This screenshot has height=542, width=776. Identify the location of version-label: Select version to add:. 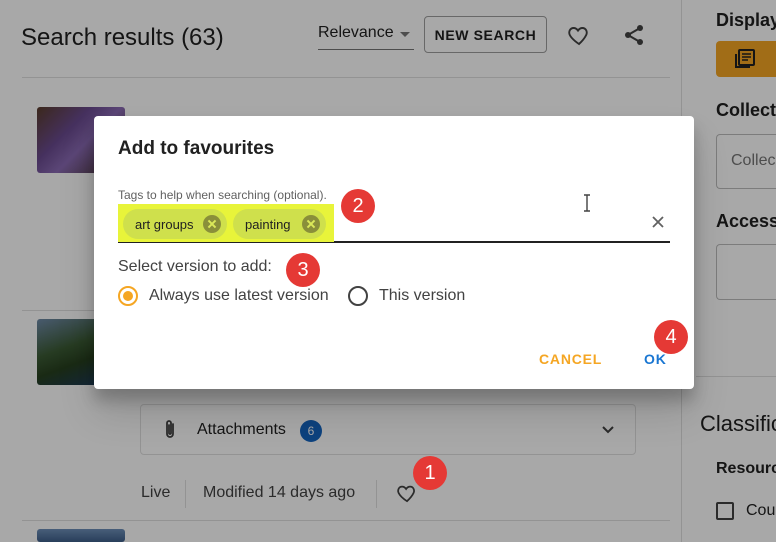
(195, 266).